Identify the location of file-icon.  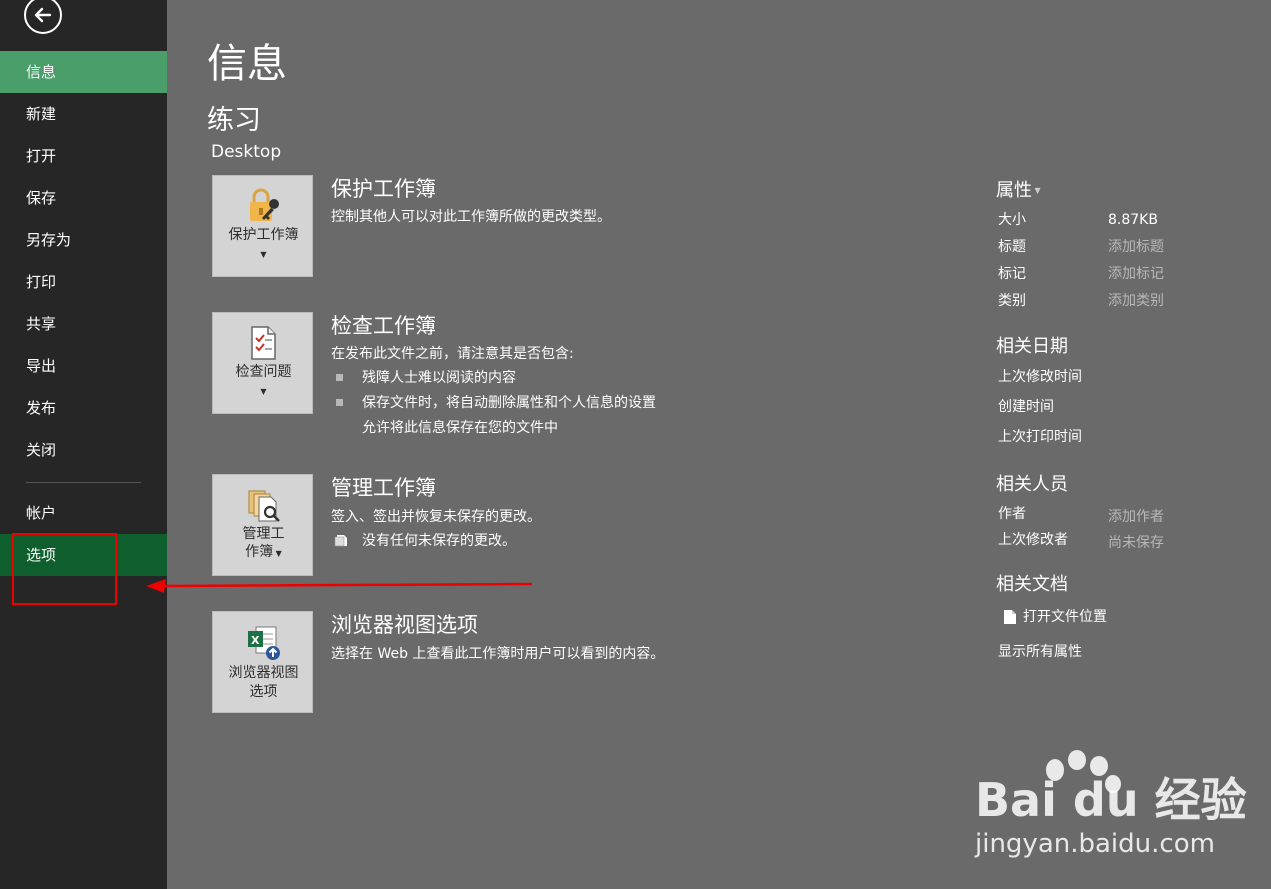
(1010, 617).